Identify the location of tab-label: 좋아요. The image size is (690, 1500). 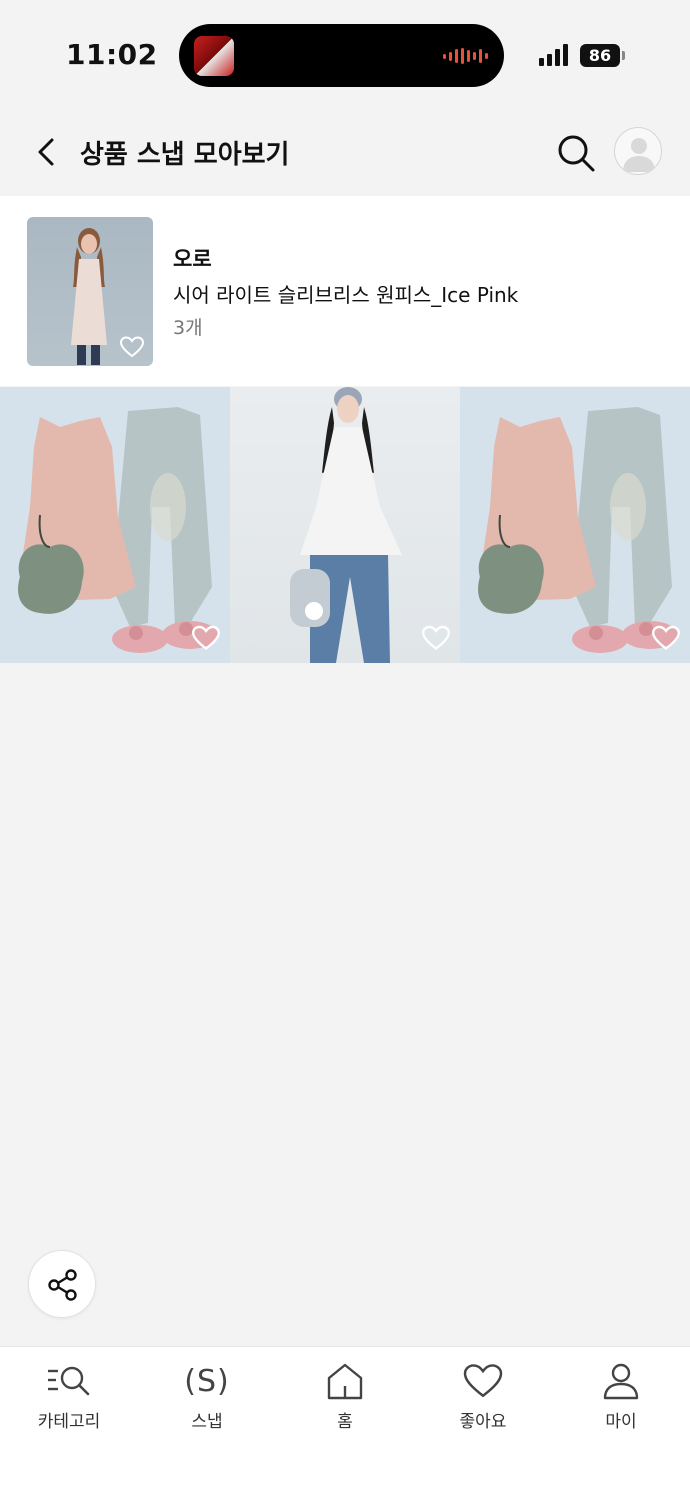
(483, 1422).